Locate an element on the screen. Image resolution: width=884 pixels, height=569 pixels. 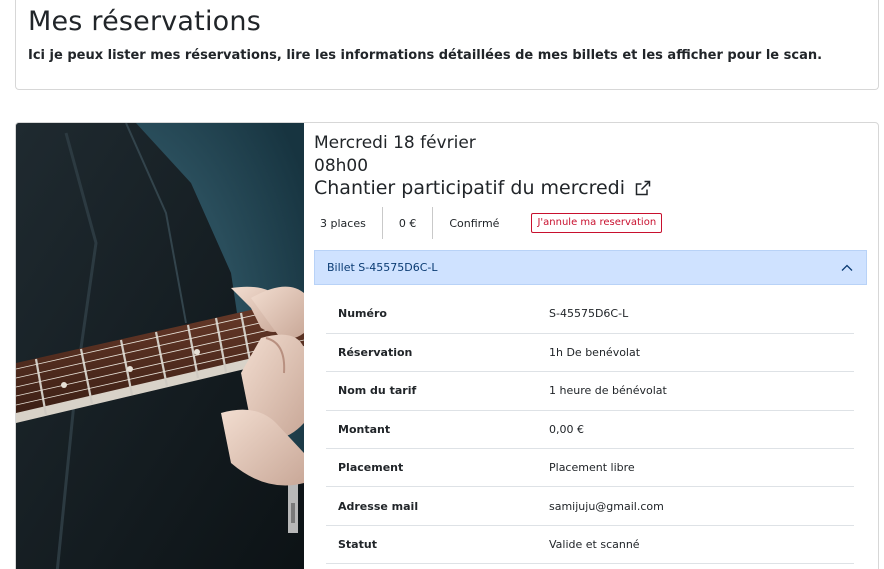
row-key: Montant is located at coordinates (437, 430).